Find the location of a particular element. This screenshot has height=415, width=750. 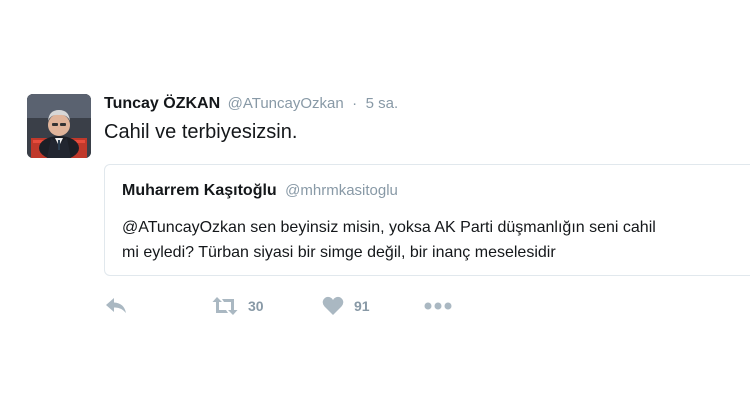

timestamp: 5 sa. is located at coordinates (382, 103).